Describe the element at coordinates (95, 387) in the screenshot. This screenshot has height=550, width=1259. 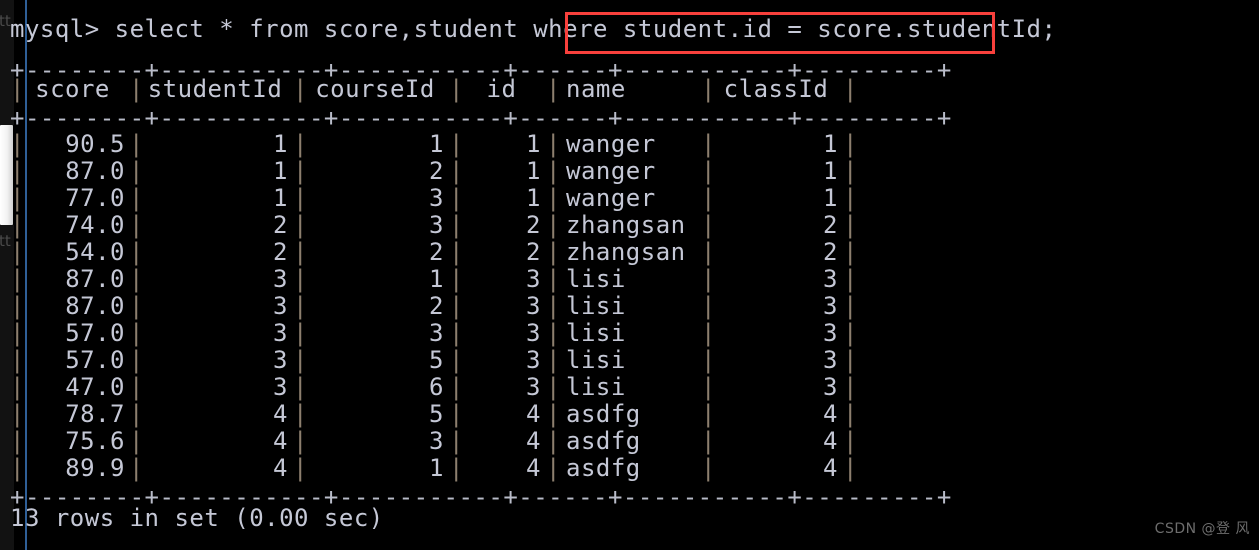
I see `cell-score: 47.0` at that location.